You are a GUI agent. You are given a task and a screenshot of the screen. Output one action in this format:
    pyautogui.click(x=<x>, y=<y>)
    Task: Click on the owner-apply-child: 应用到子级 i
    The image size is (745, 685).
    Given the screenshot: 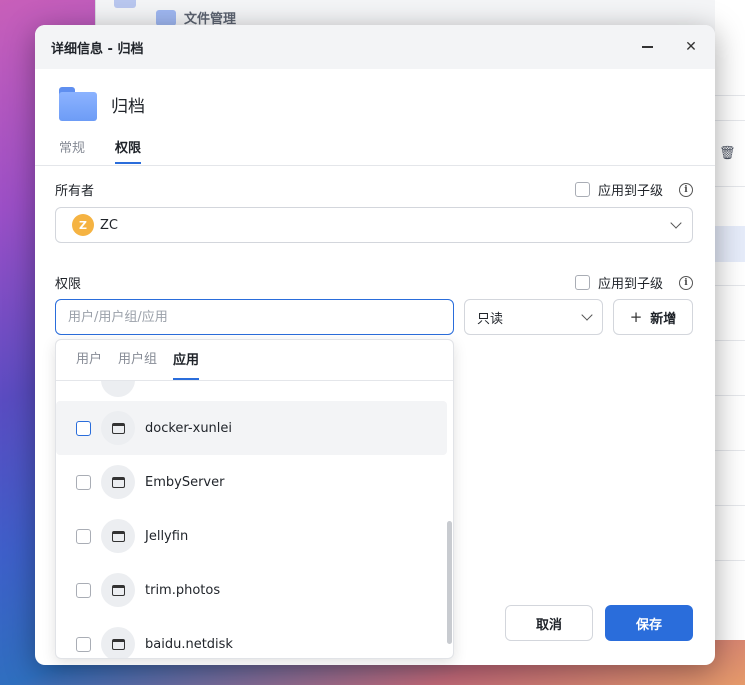 What is the action you would take?
    pyautogui.click(x=634, y=189)
    